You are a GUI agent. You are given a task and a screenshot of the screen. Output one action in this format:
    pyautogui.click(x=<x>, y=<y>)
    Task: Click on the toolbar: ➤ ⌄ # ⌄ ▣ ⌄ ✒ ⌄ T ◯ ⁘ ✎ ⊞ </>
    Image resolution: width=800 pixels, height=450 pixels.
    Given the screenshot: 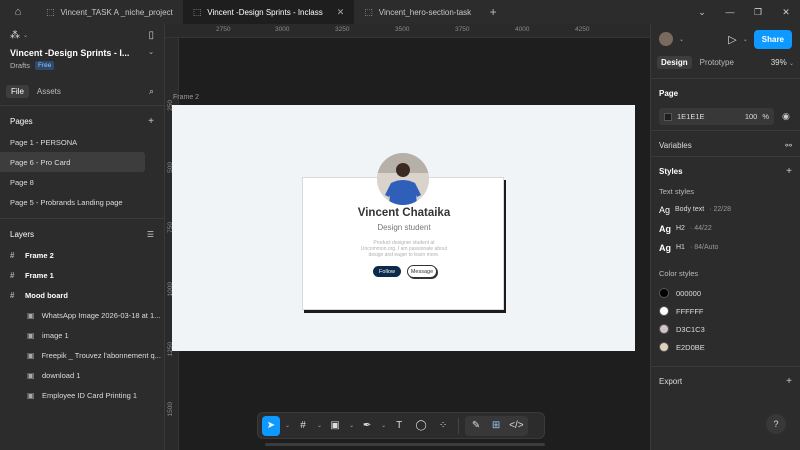 What is the action you would take?
    pyautogui.click(x=401, y=425)
    